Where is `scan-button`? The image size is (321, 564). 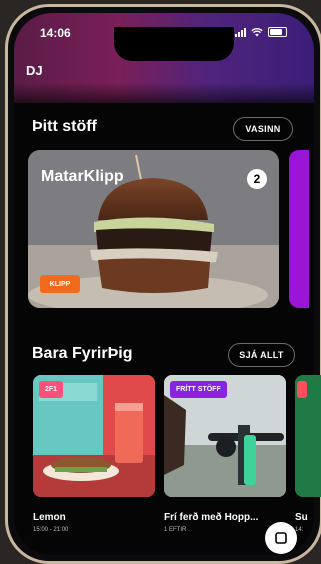 scan-button is located at coordinates (281, 538).